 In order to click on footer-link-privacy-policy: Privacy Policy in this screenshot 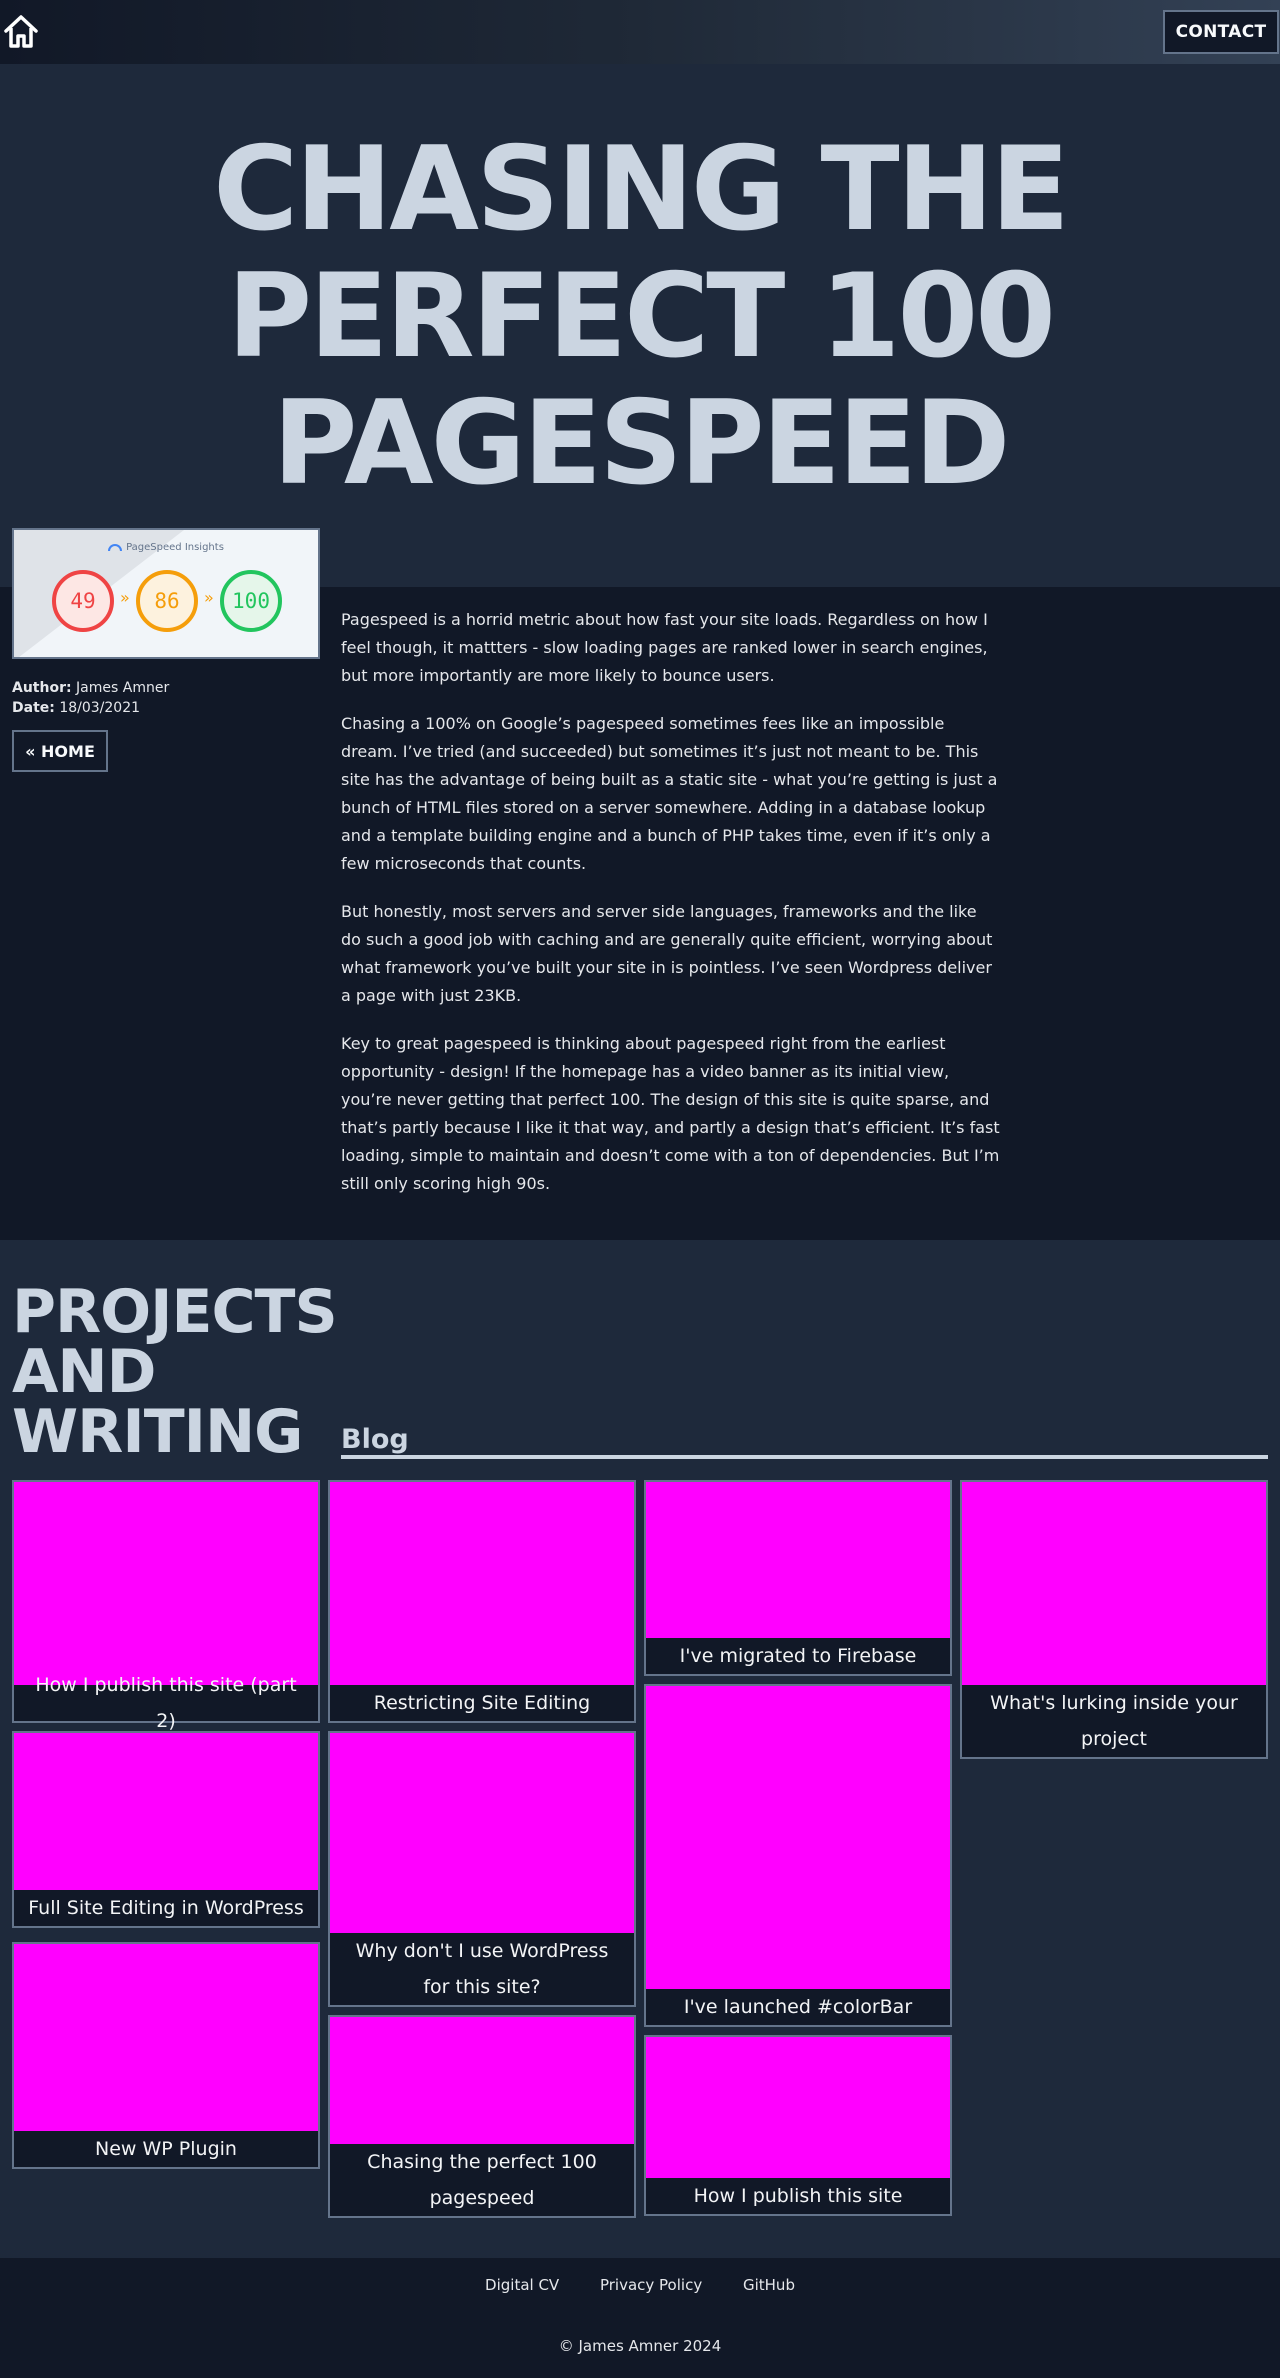, I will do `click(651, 2285)`.